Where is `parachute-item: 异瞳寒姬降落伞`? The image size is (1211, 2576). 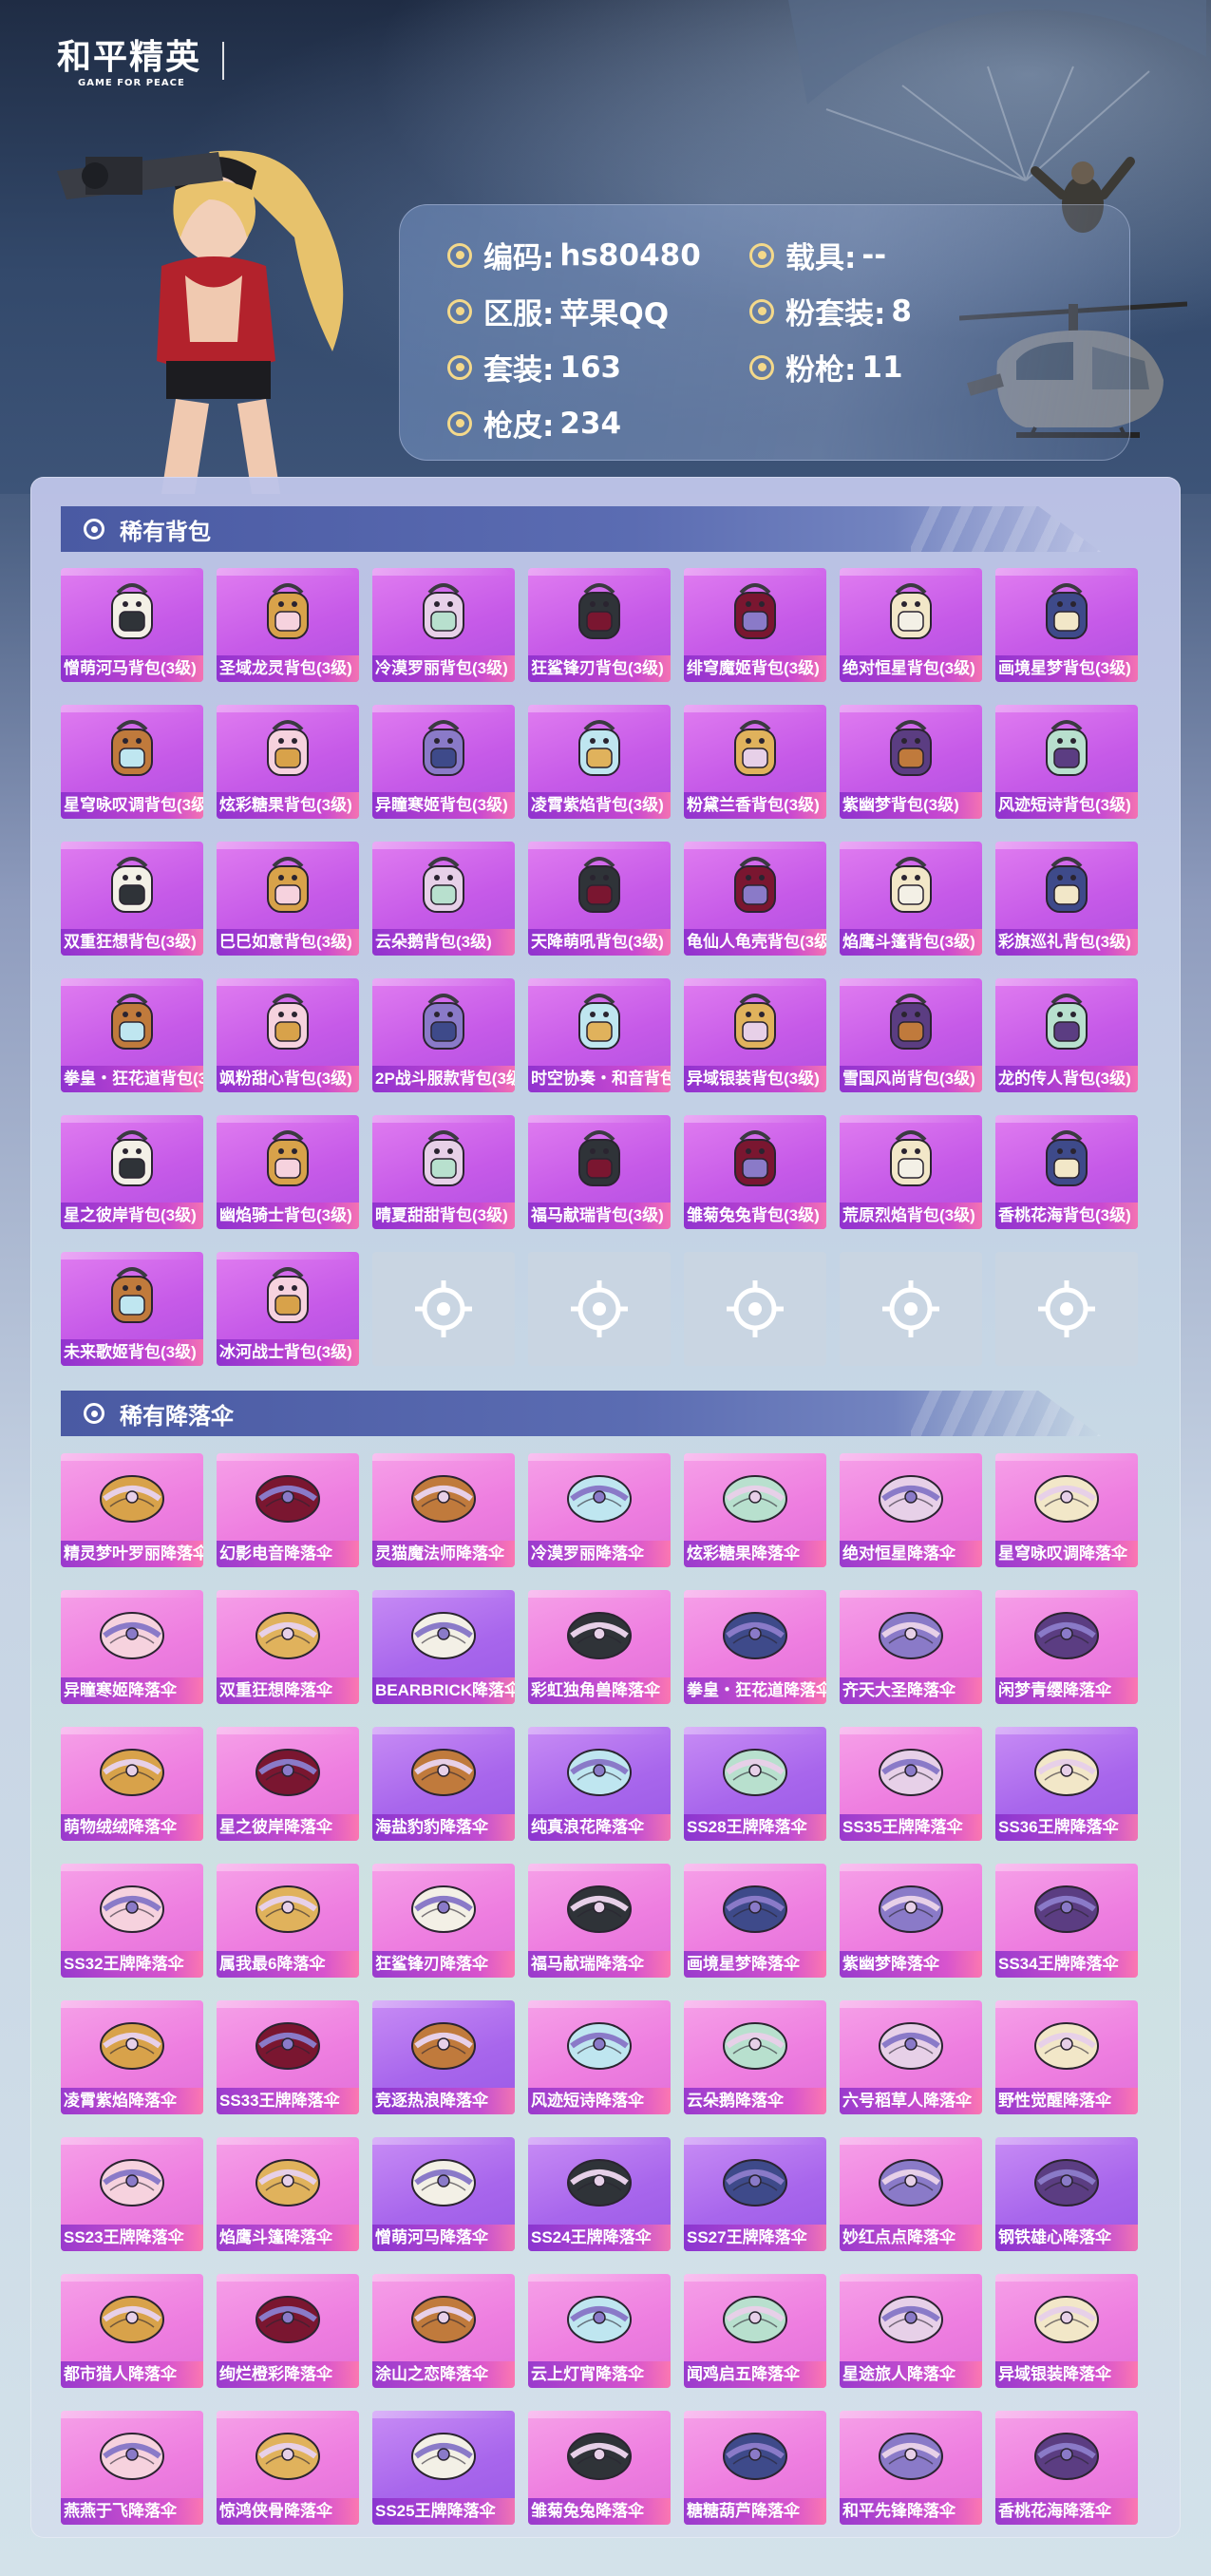 parachute-item: 异瞳寒姬降落伞 is located at coordinates (132, 1647).